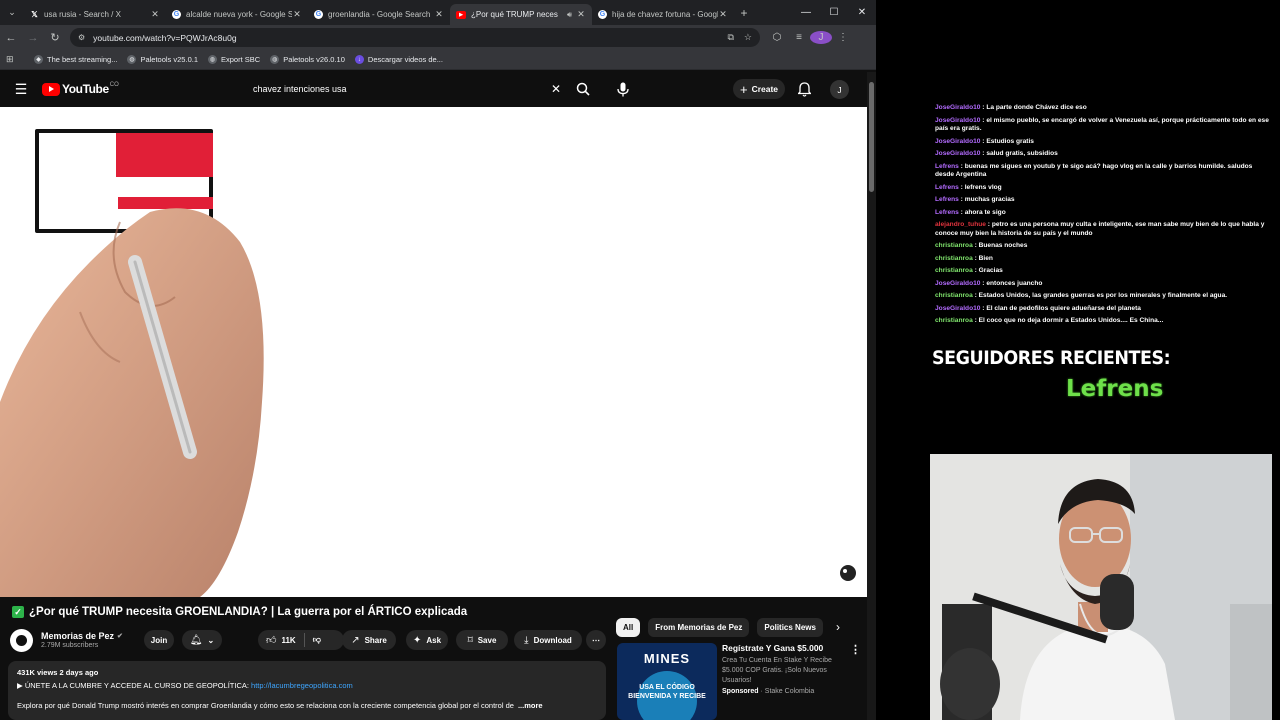  I want to click on tab-0: 𝕏 usa rusia - Search / X ✕, so click(95, 14).